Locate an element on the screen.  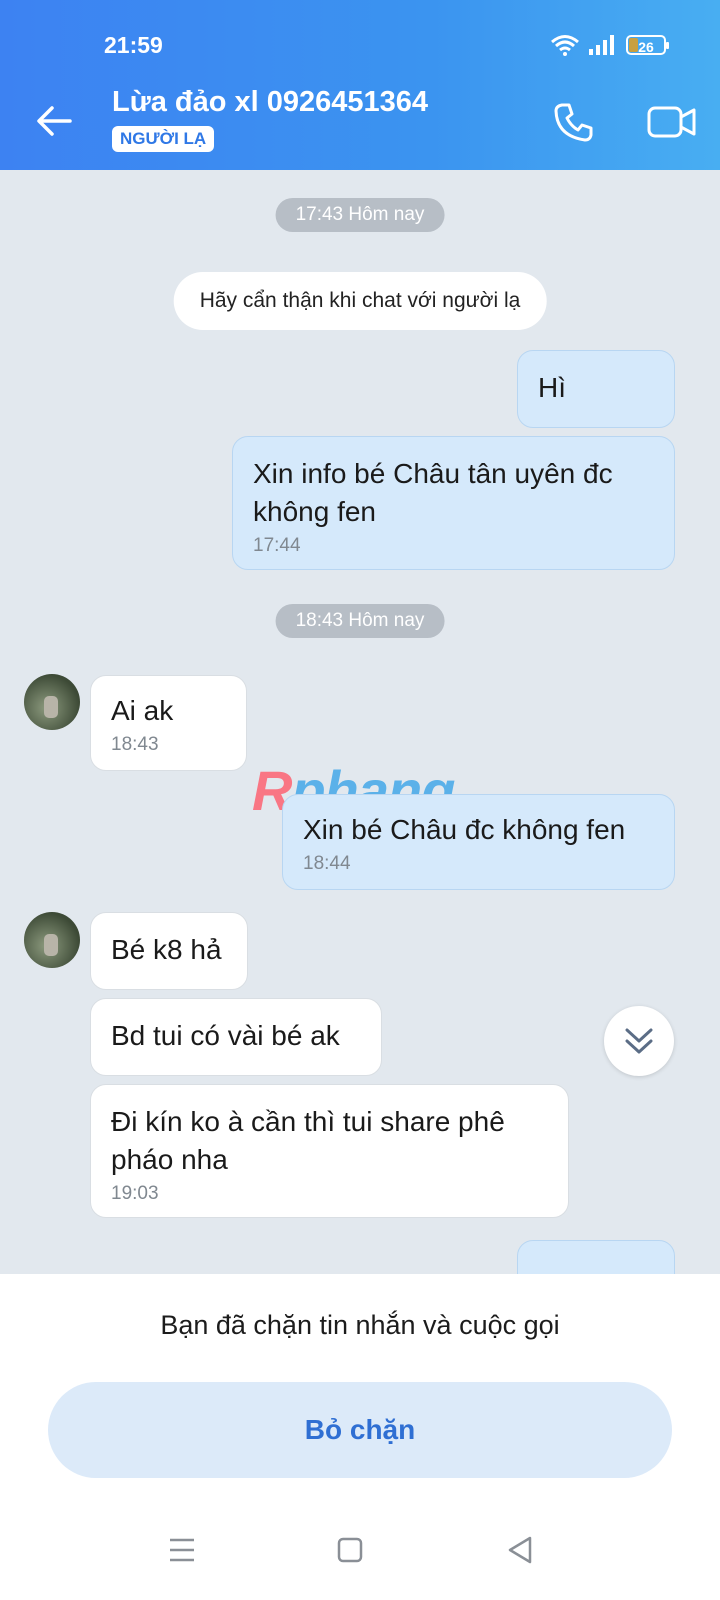
message-time: 17:44 is located at coordinates (277, 545).